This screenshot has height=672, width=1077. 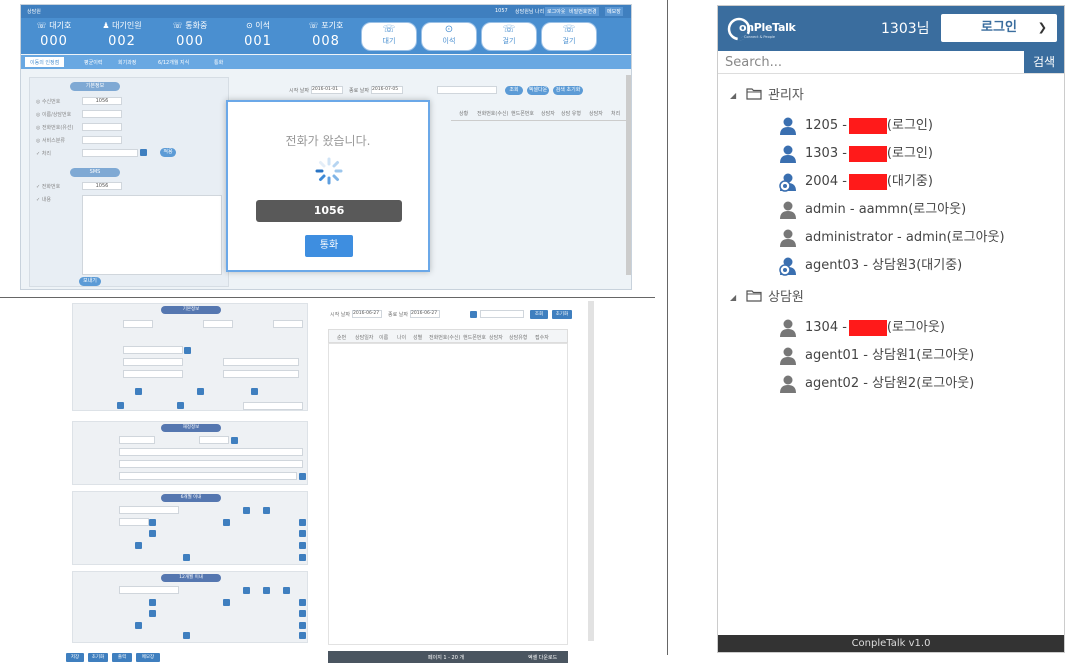 I want to click on memo-link: 메모장, so click(x=614, y=11).